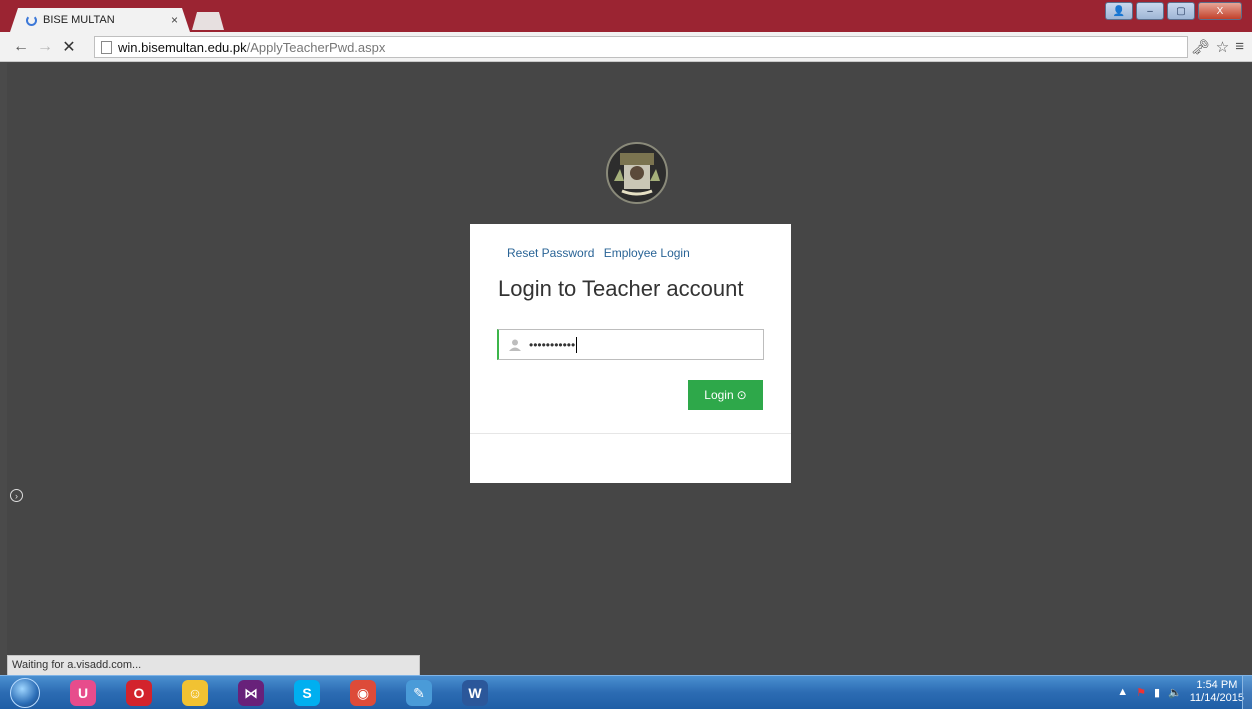 The image size is (1252, 709). Describe the element at coordinates (626, 692) in the screenshot. I see `taskbar: U O ☺ ⋈ S ◉ ✎ W ▲ ⚑ ▮ 🔈 1:54 PM 11/14/2015` at that location.